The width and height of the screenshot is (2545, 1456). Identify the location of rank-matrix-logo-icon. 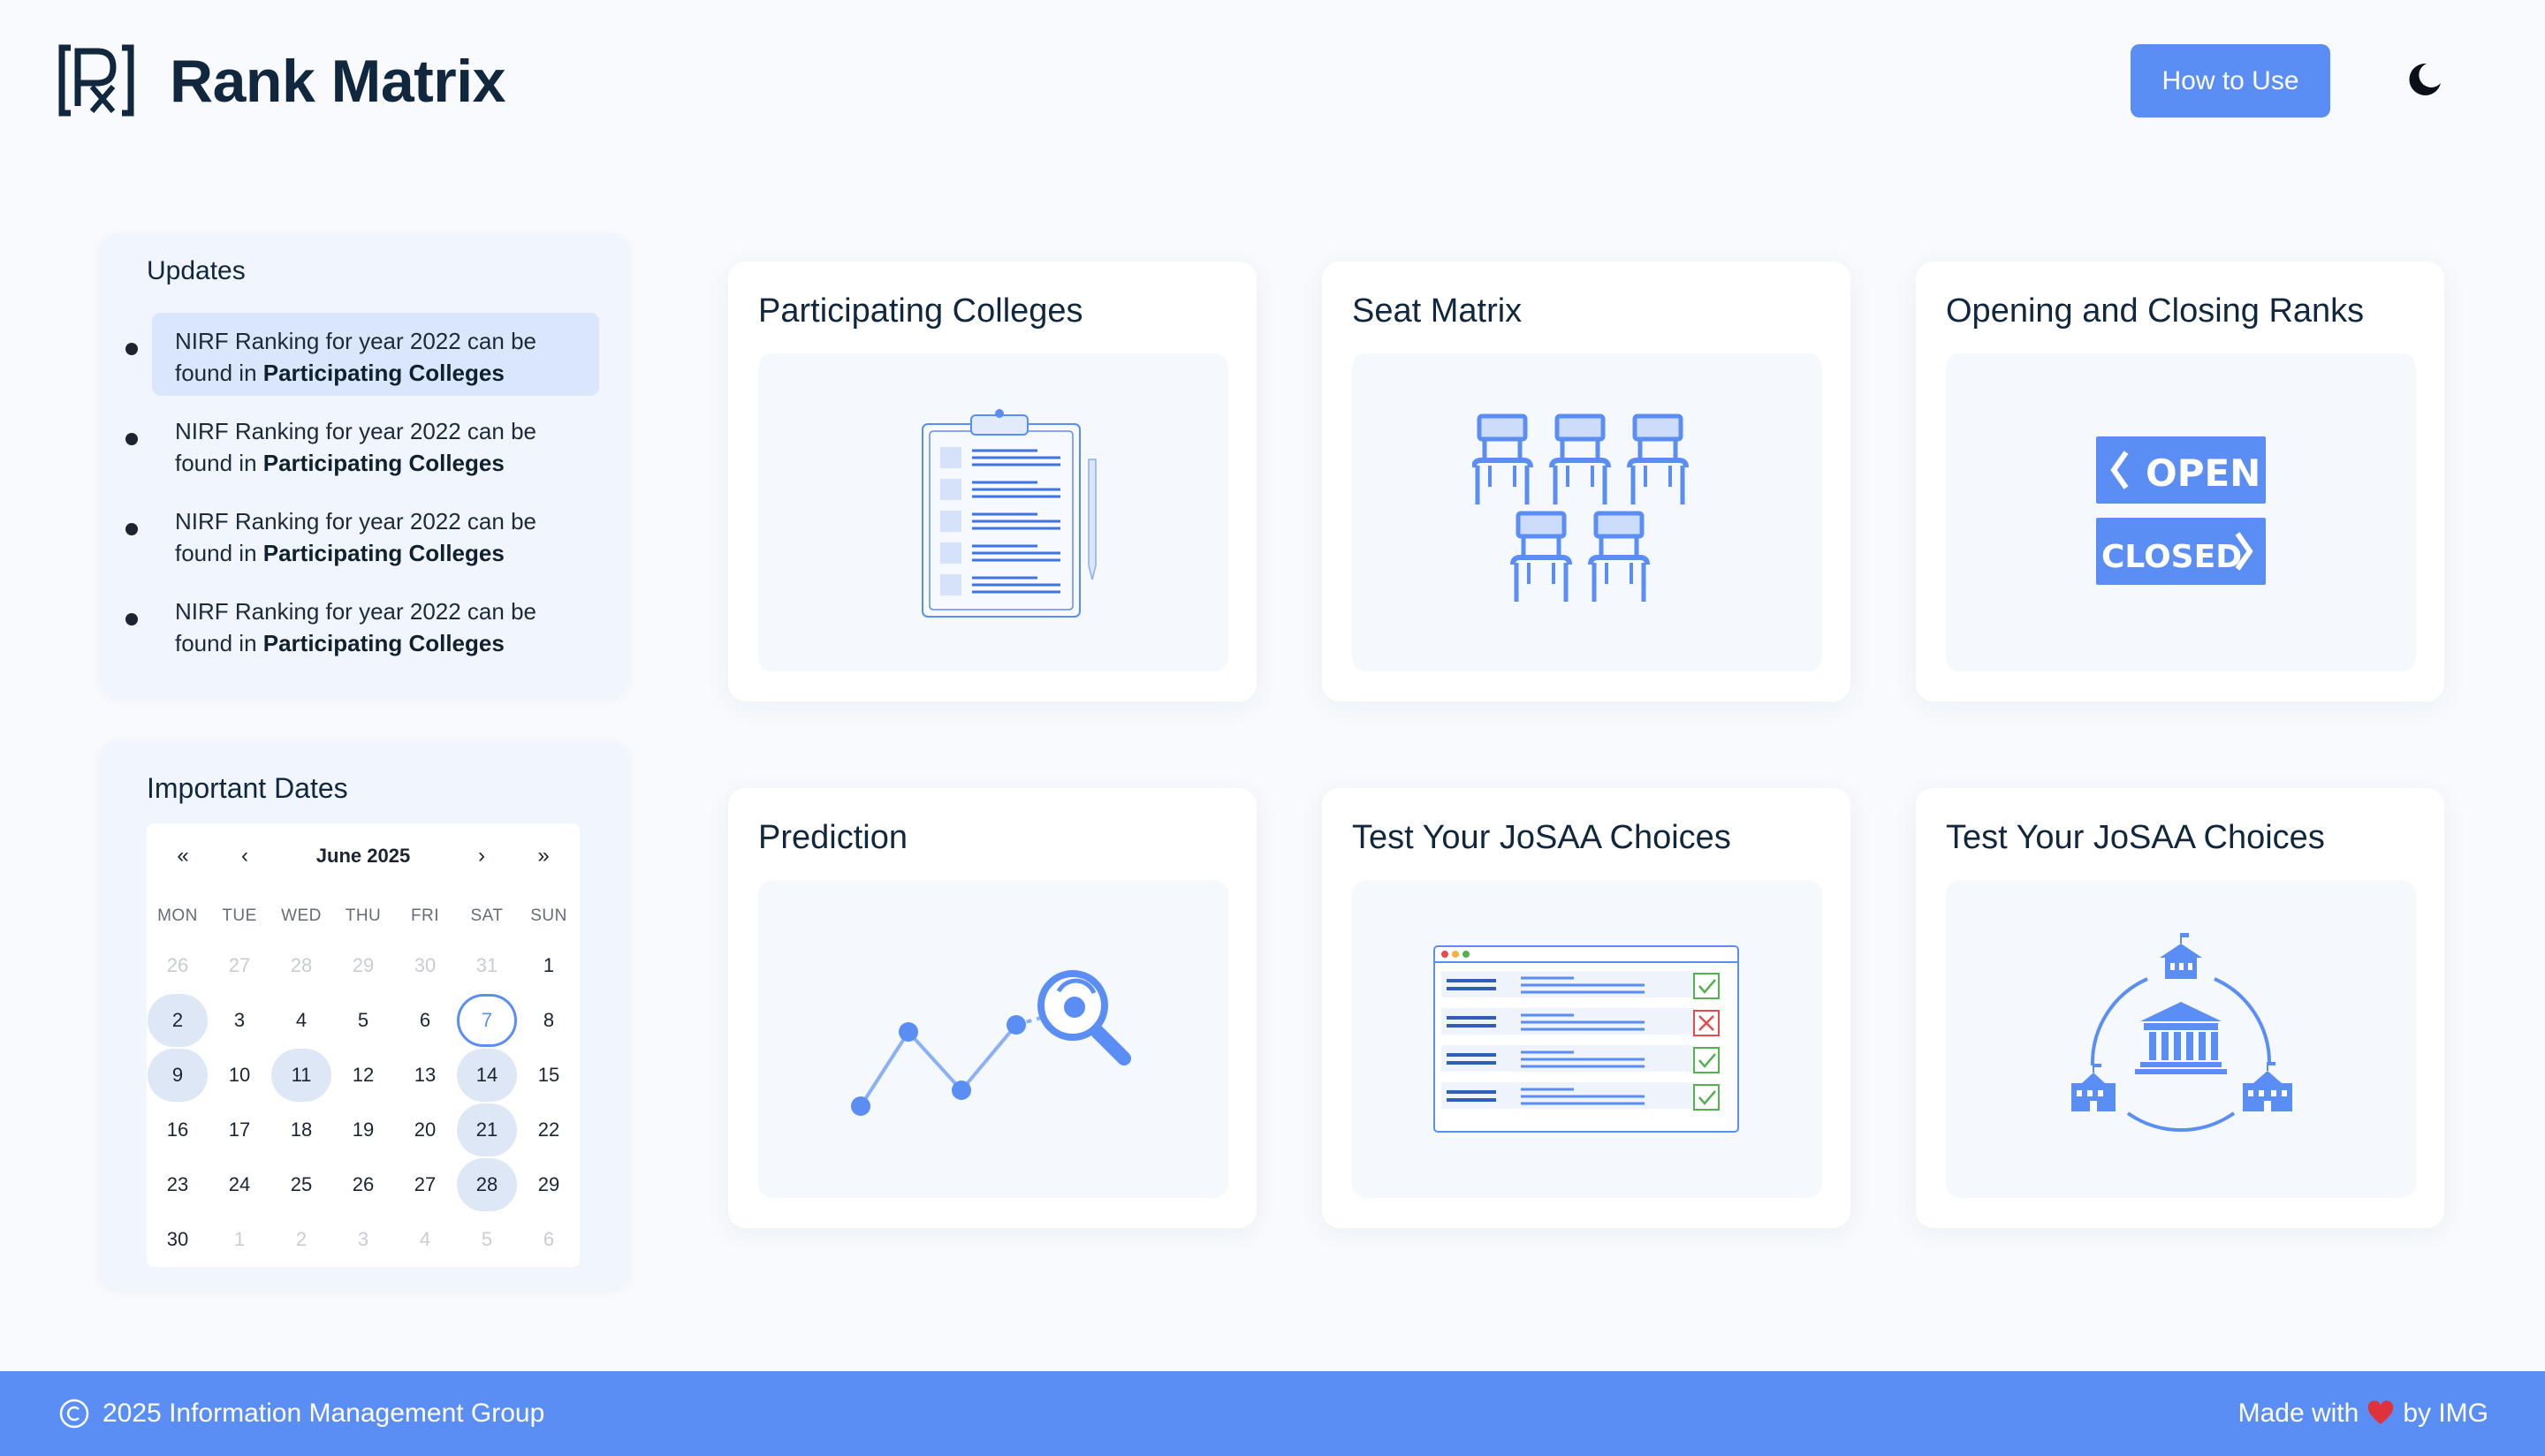
(96, 80).